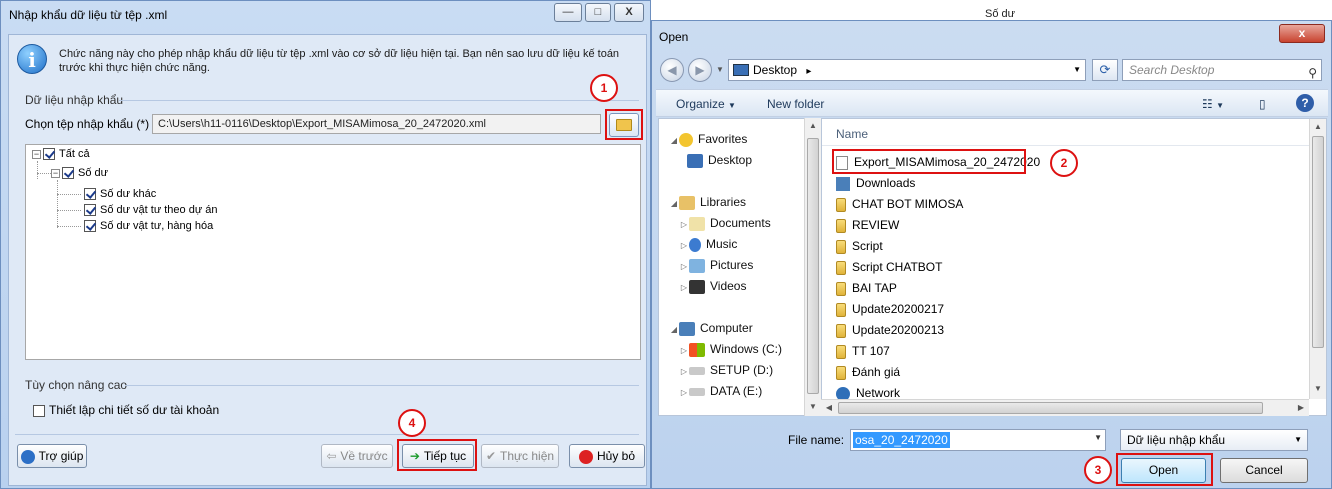 This screenshot has height=489, width=1332. Describe the element at coordinates (707, 202) in the screenshot. I see `nav-libraries: ◢ Libraries` at that location.